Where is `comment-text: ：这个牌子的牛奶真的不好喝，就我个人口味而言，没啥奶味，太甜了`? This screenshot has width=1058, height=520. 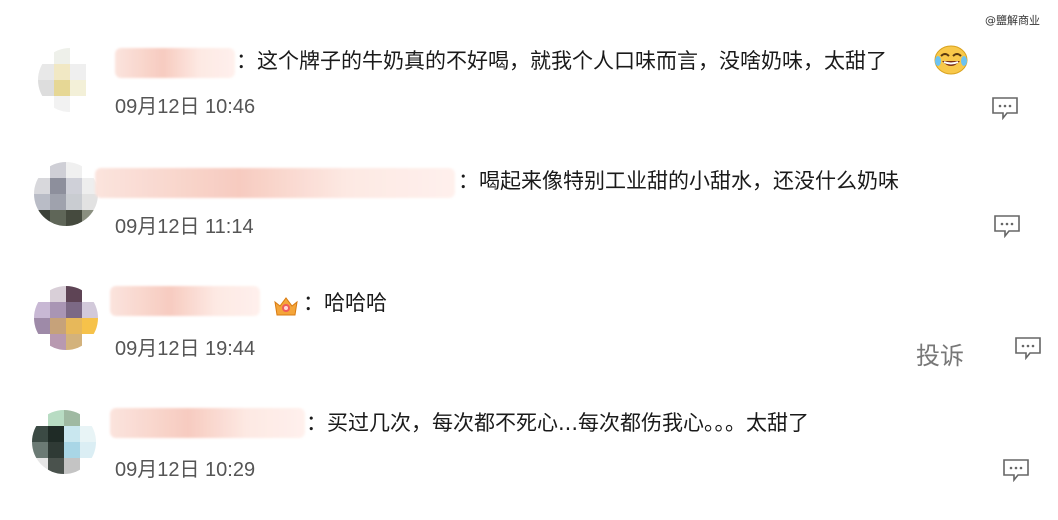 comment-text: ：这个牌子的牛奶真的不好喝，就我个人口味而言，没啥奶味，太甜了 is located at coordinates (561, 61).